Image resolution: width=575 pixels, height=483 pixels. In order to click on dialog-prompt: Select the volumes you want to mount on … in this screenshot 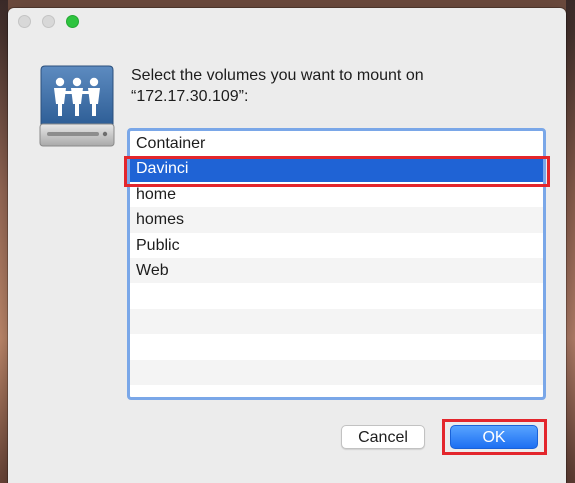, I will do `click(341, 86)`.